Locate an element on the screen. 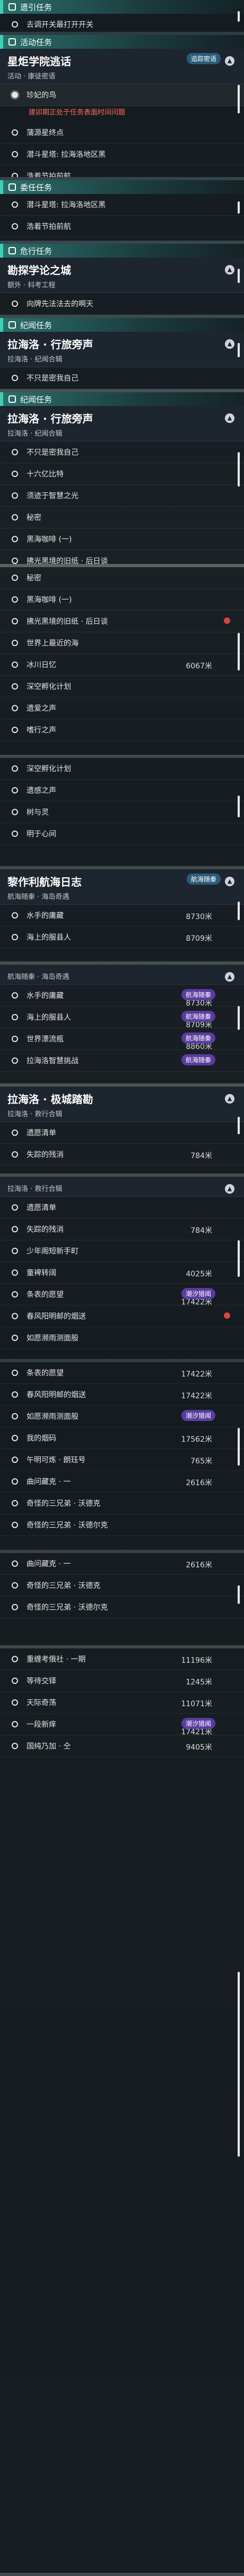  quest-step: 蒲源星终点 is located at coordinates (122, 133).